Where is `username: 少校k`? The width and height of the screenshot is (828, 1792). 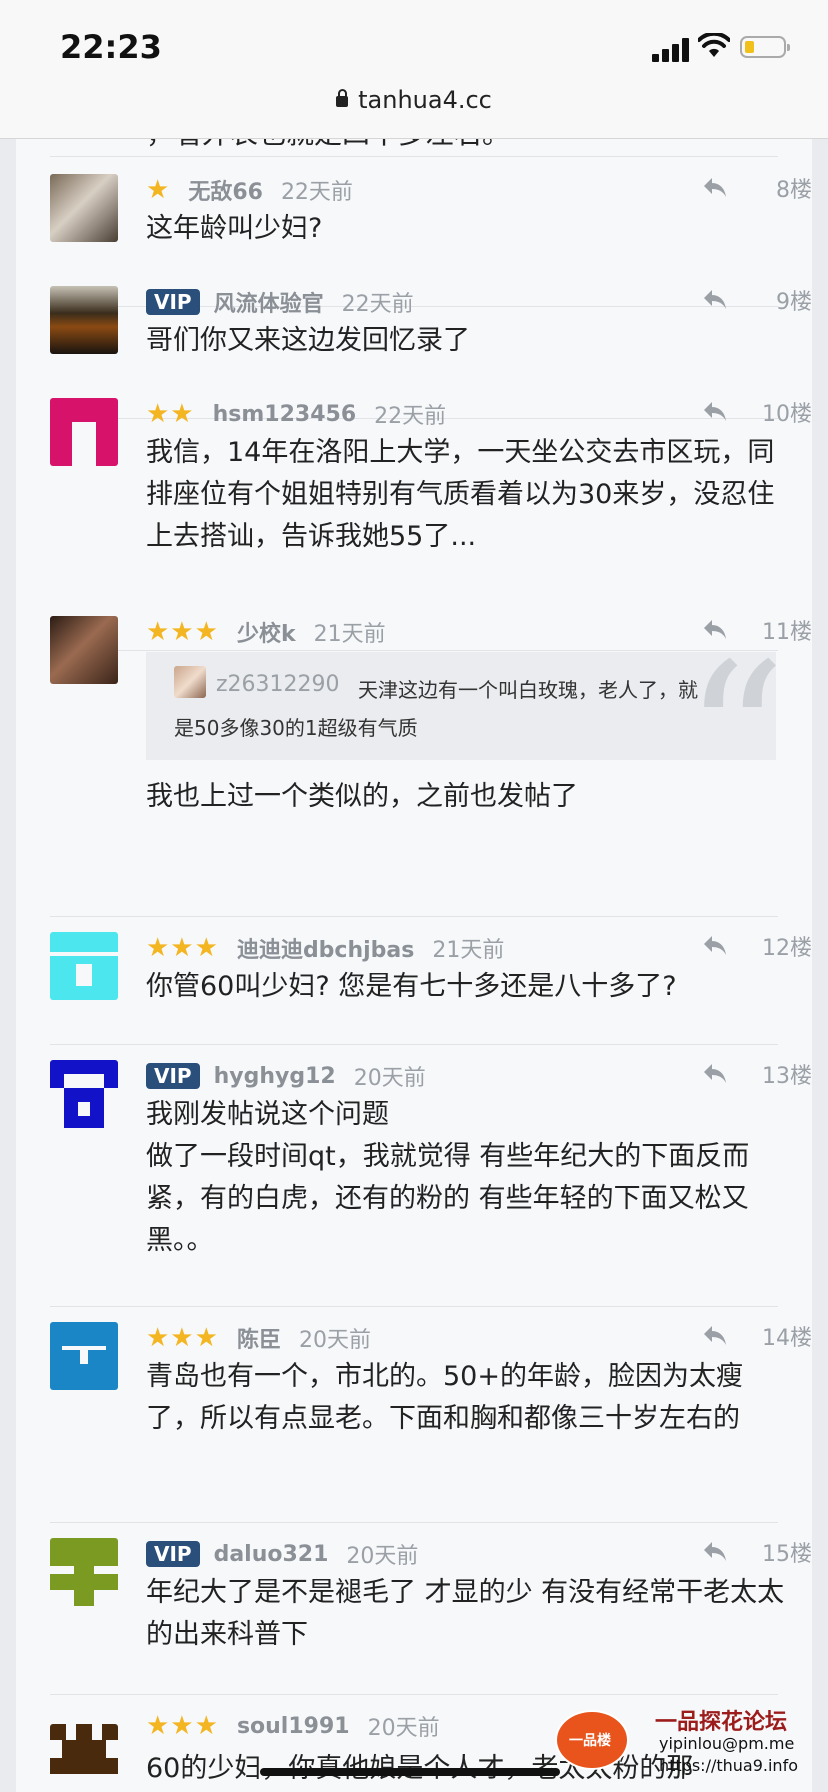 username: 少校k is located at coordinates (266, 632).